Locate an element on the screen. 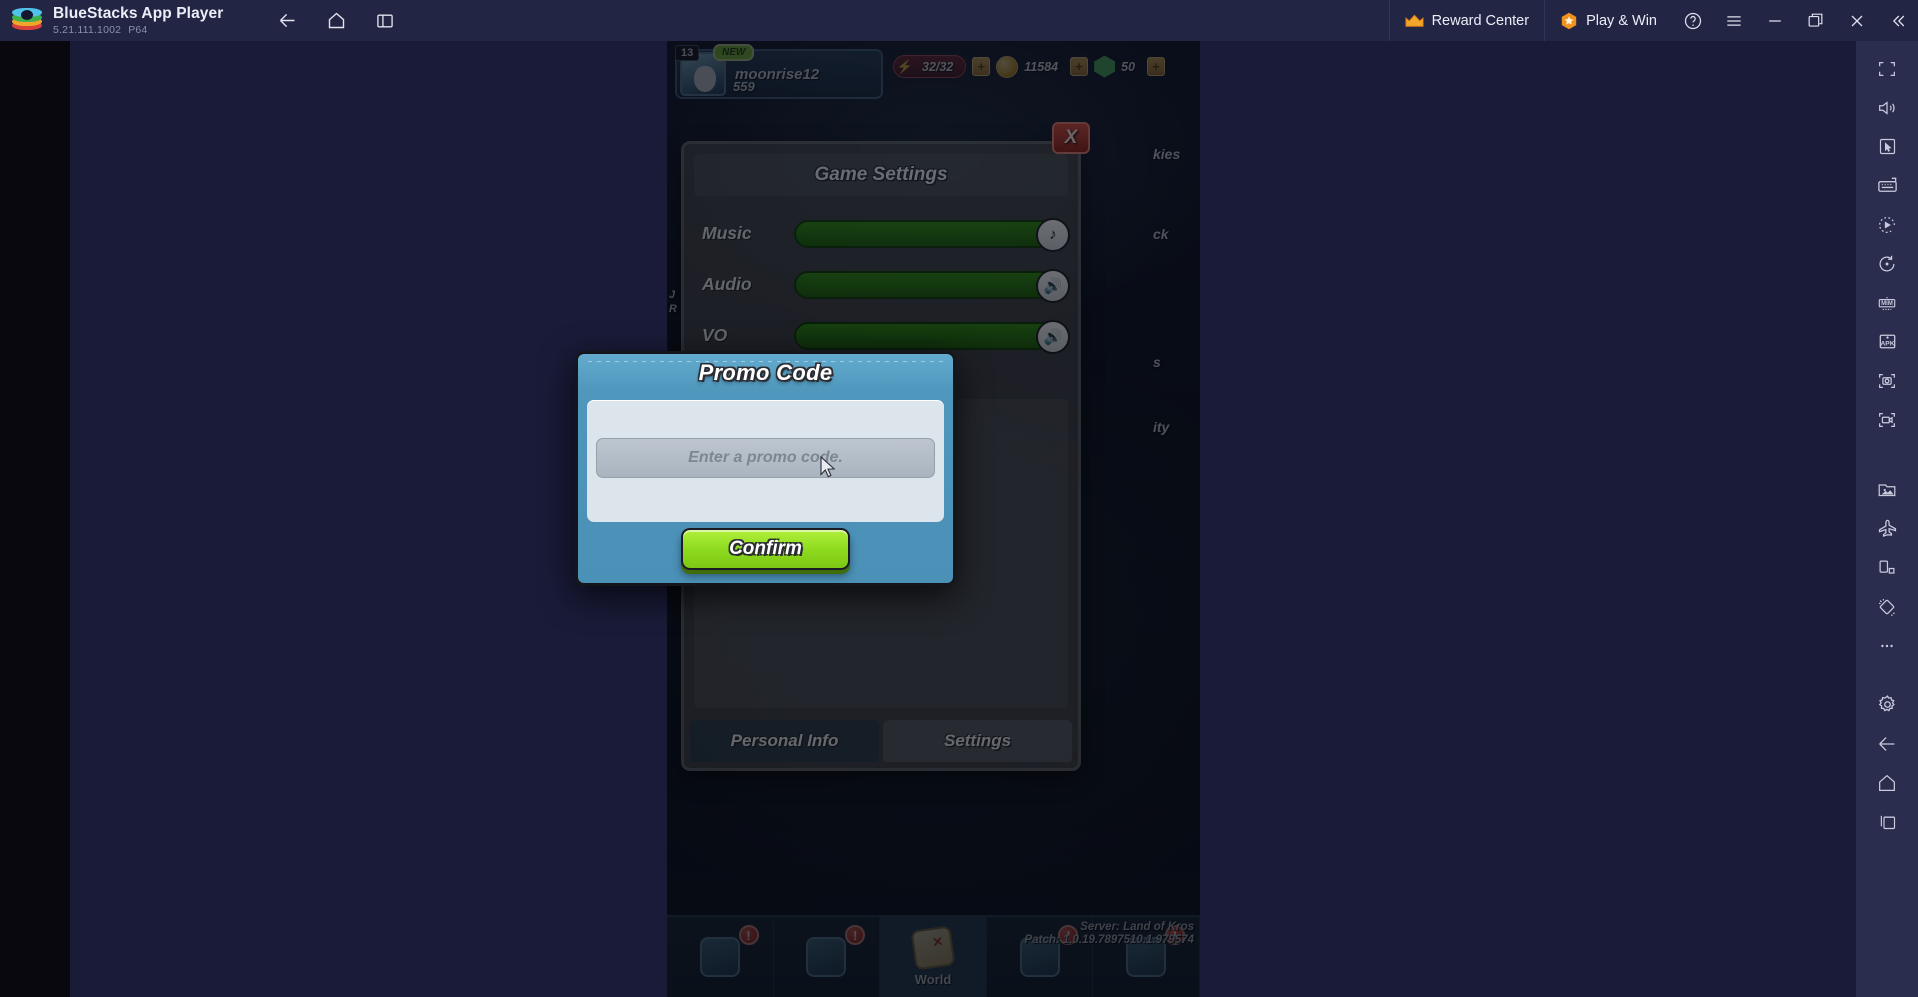  settings-row-audio: Audio 🔊 is located at coordinates (886, 284).